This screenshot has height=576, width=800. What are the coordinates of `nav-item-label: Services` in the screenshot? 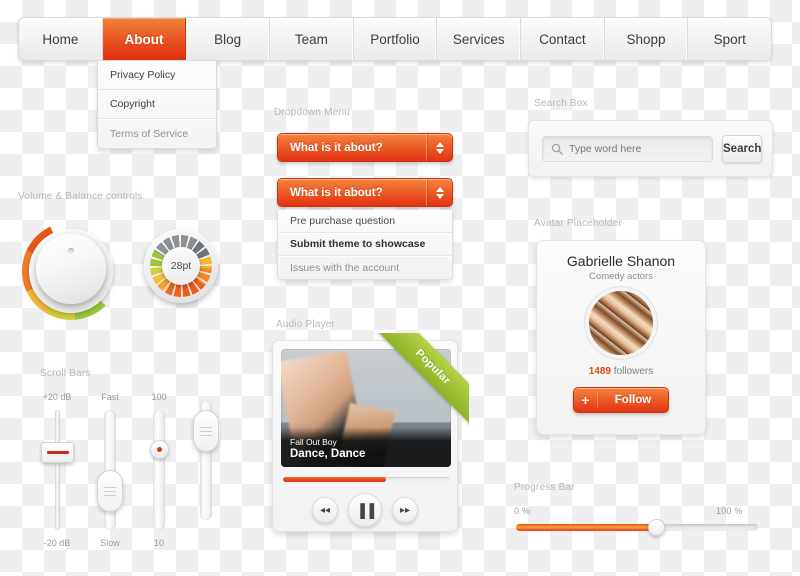 It's located at (478, 39).